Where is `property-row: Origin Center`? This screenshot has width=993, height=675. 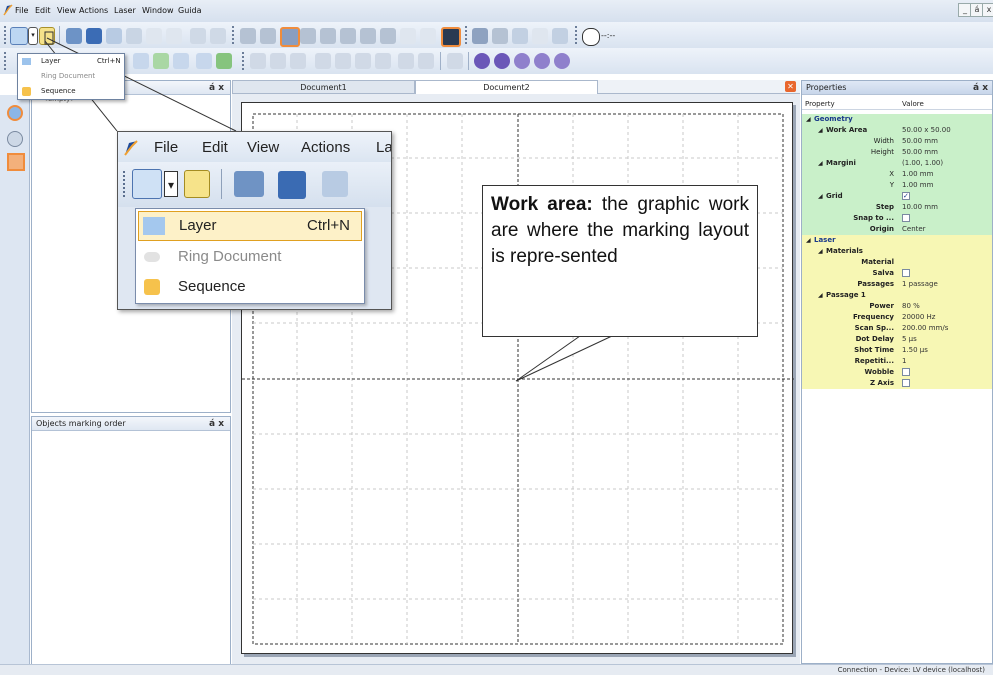 property-row: Origin Center is located at coordinates (897, 229).